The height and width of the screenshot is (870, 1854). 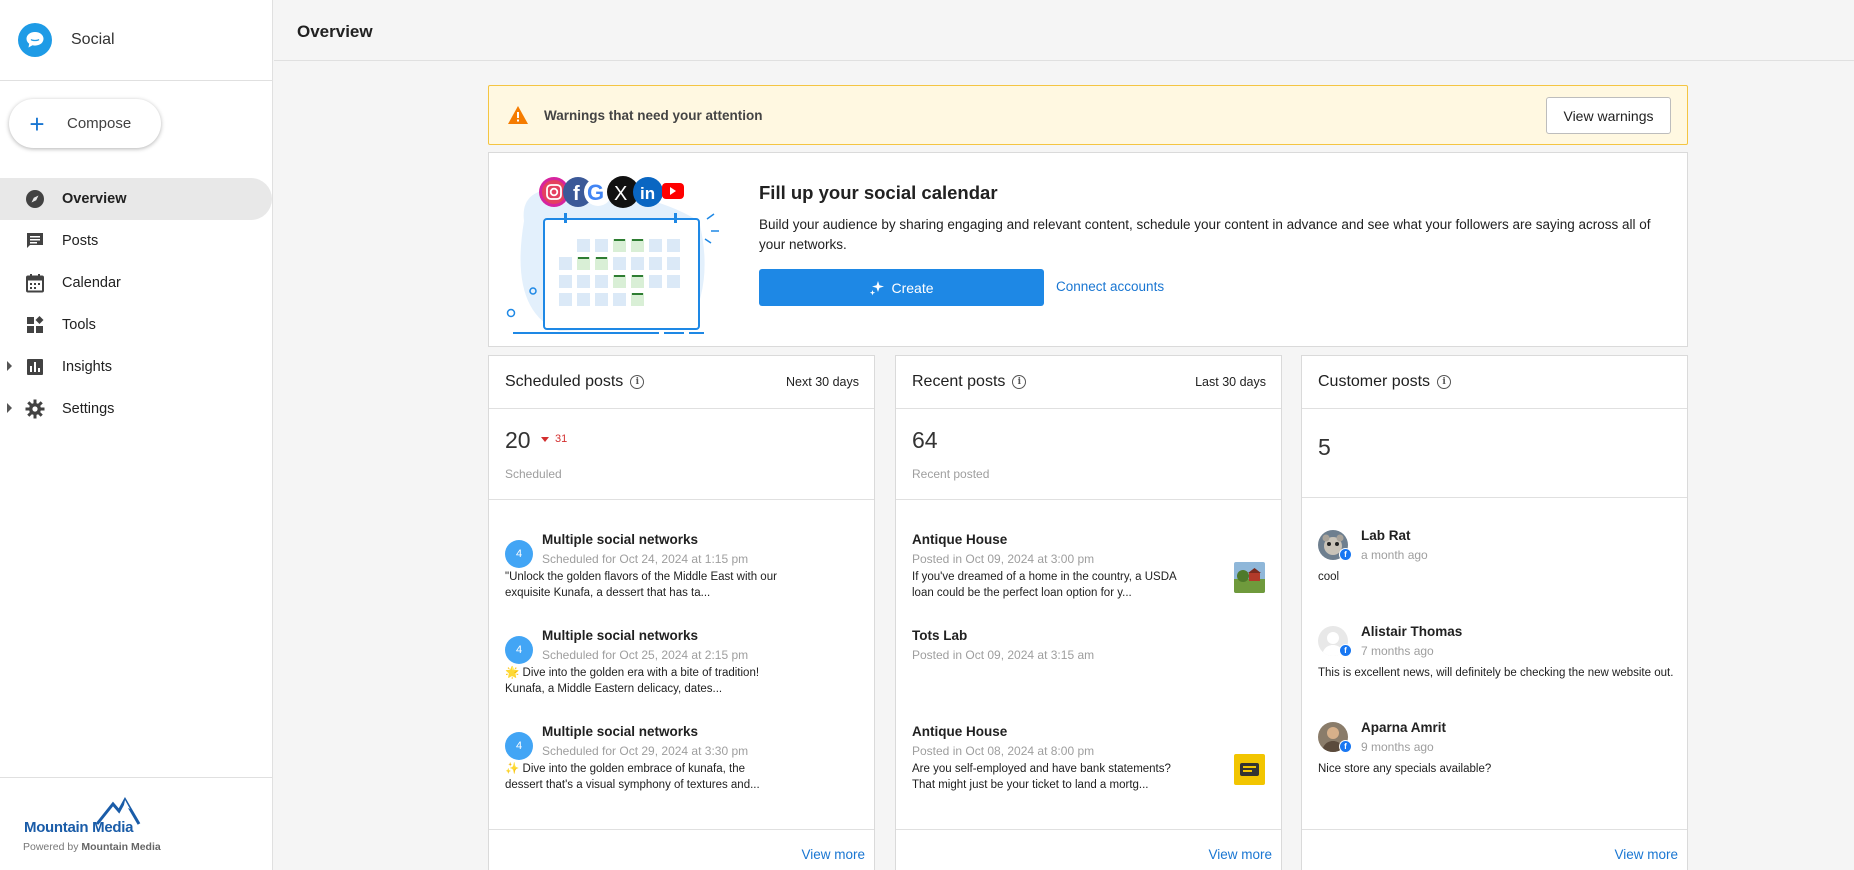 What do you see at coordinates (1412, 631) in the screenshot?
I see `customer-name: Alistair Thomas` at bounding box center [1412, 631].